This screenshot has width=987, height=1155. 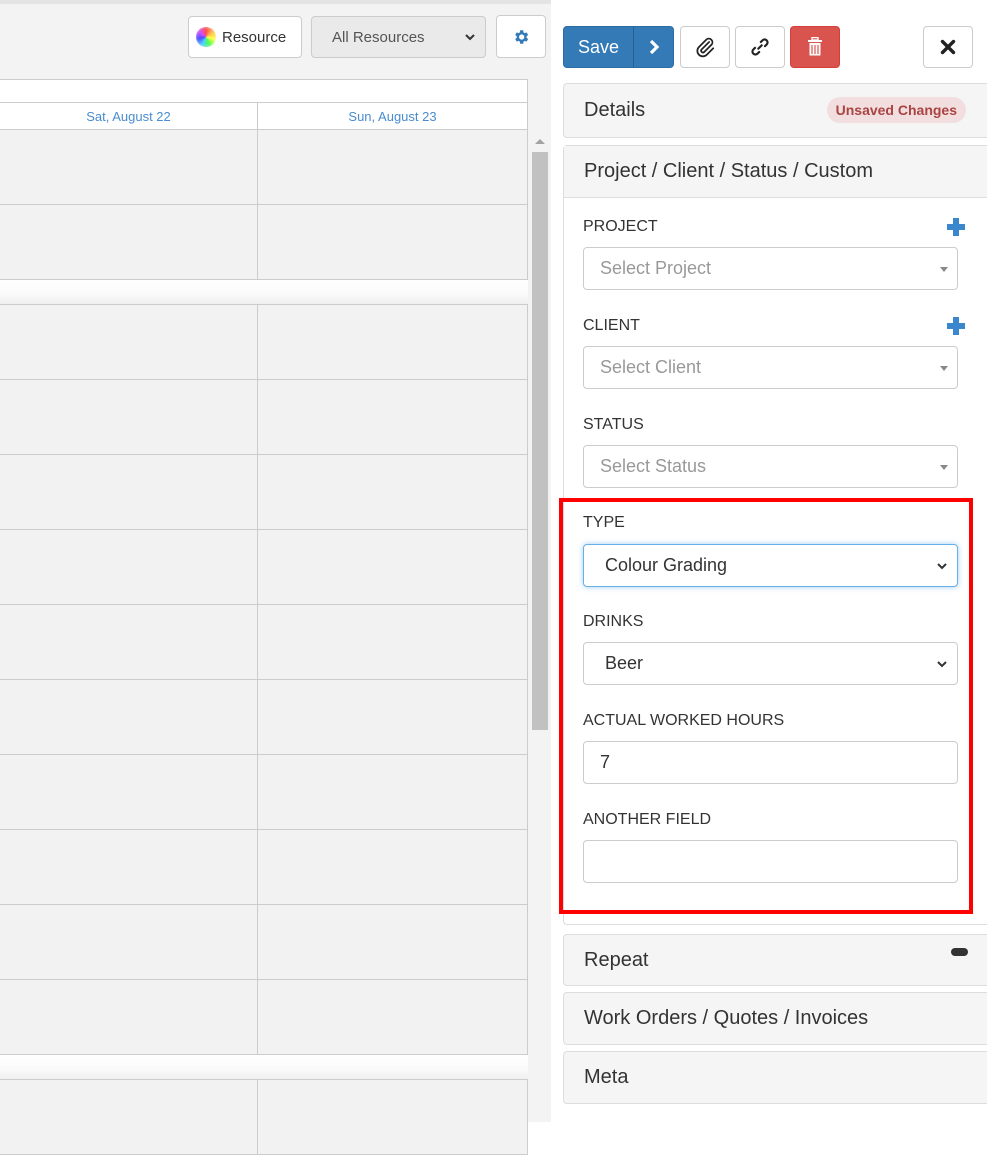 I want to click on drinks-label: DRINKS, so click(x=613, y=621).